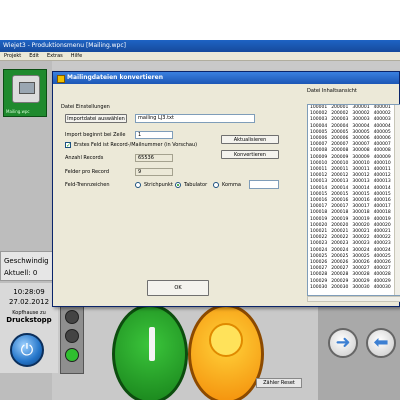 Image resolution: width=400 pixels, height=400 pixels. Describe the element at coordinates (319, 219) in the screenshot. I see `table-cell: 100019` at that location.